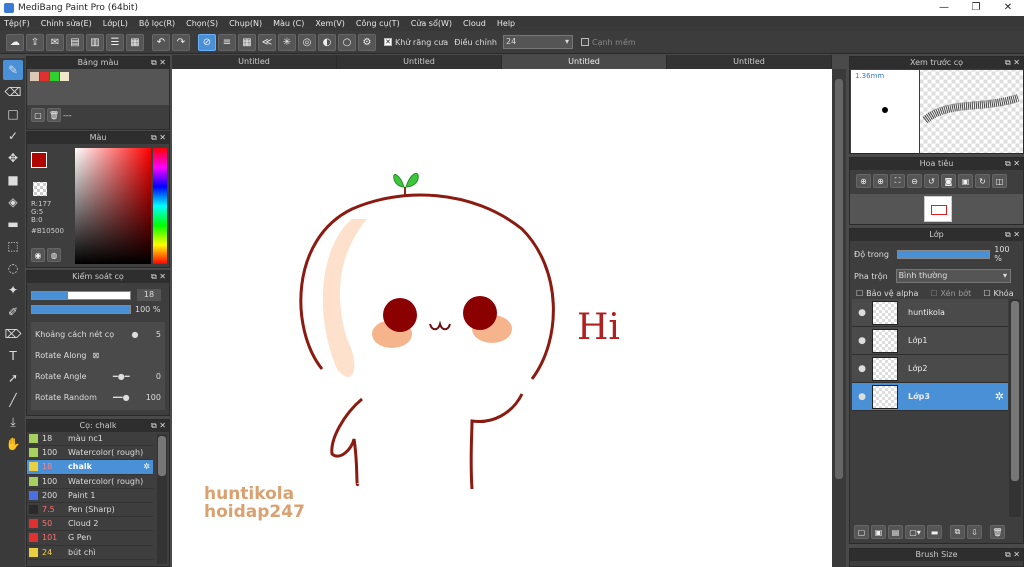 This screenshot has width=1024, height=567. Describe the element at coordinates (90, 552) in the screenshot. I see `brush-list-item: 24 bút chì` at that location.